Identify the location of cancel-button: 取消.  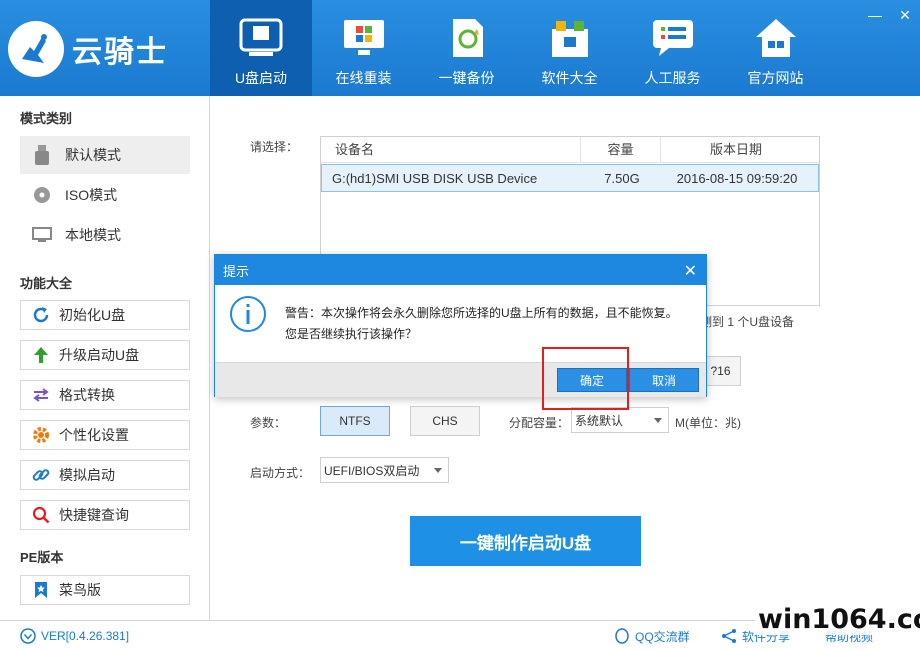
(664, 380).